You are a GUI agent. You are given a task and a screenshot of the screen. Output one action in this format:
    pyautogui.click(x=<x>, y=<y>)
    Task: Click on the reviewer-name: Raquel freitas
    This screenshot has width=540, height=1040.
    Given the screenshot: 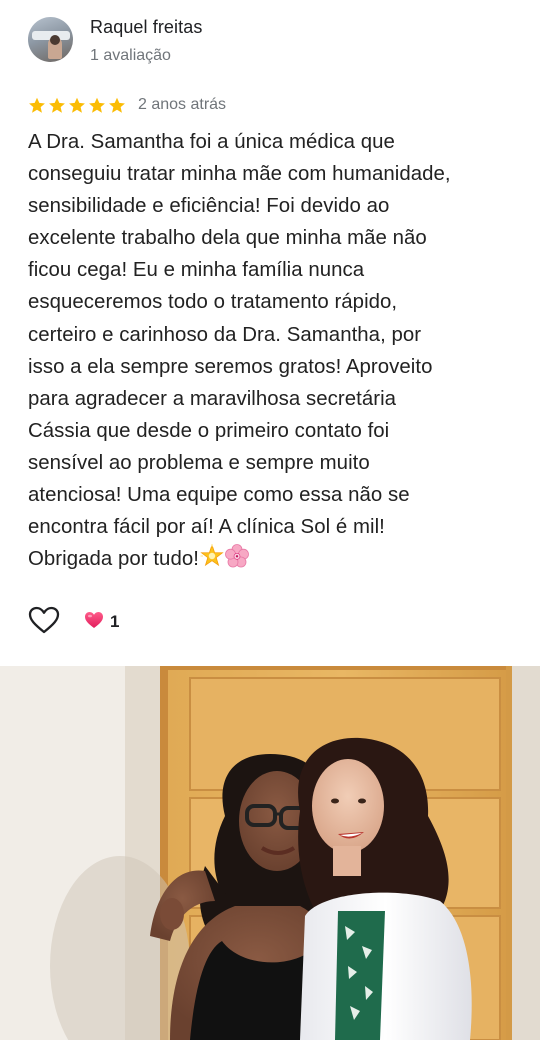 What is the action you would take?
    pyautogui.click(x=146, y=27)
    